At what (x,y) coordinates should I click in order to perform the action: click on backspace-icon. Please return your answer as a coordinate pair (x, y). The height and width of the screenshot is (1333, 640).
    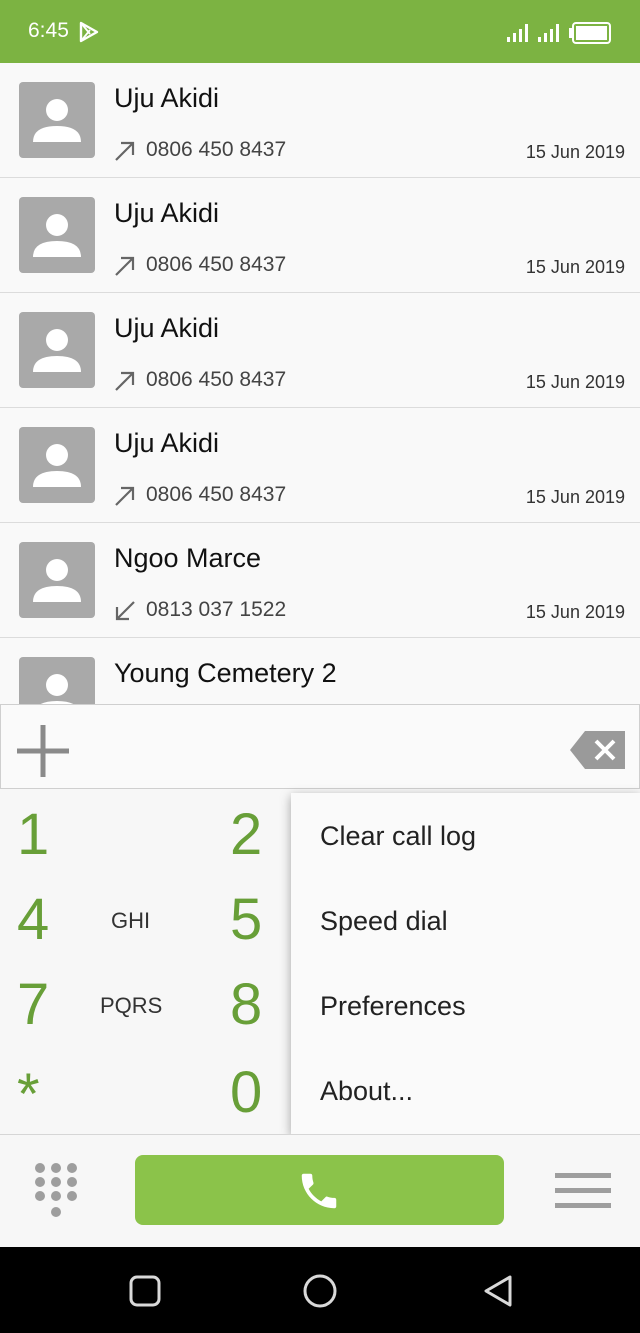
    Looking at the image, I should click on (598, 750).